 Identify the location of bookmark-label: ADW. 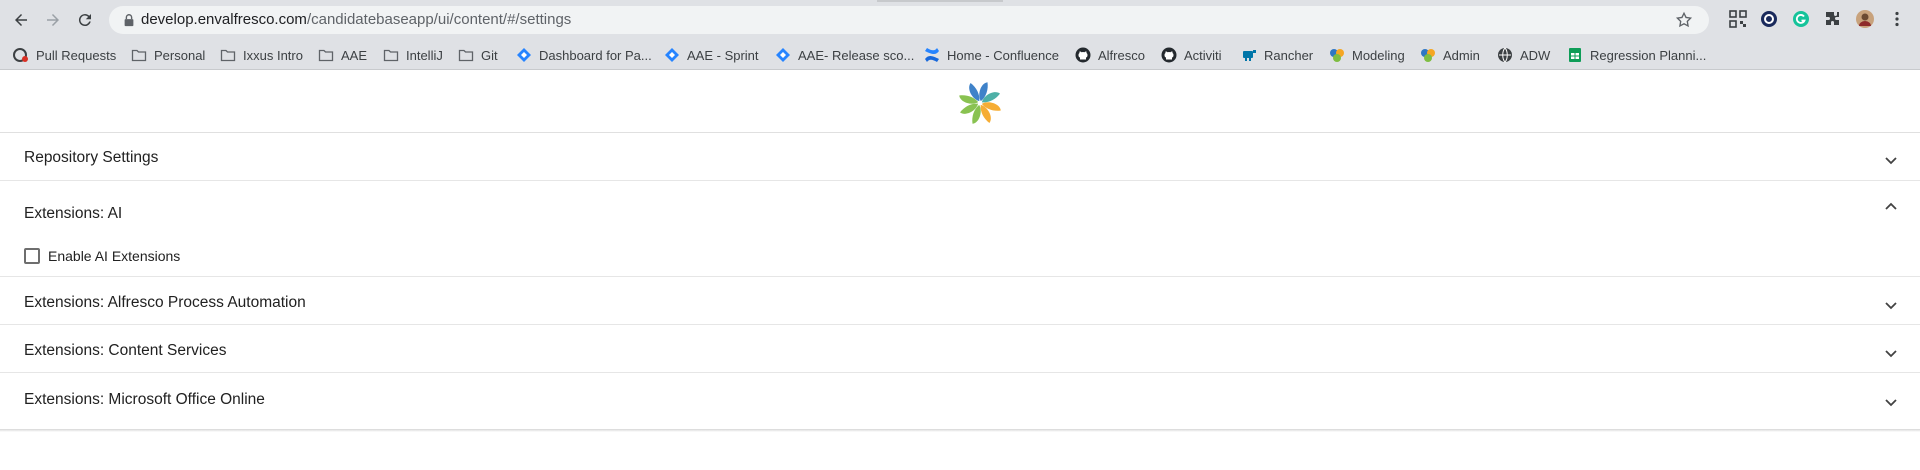
(1535, 55).